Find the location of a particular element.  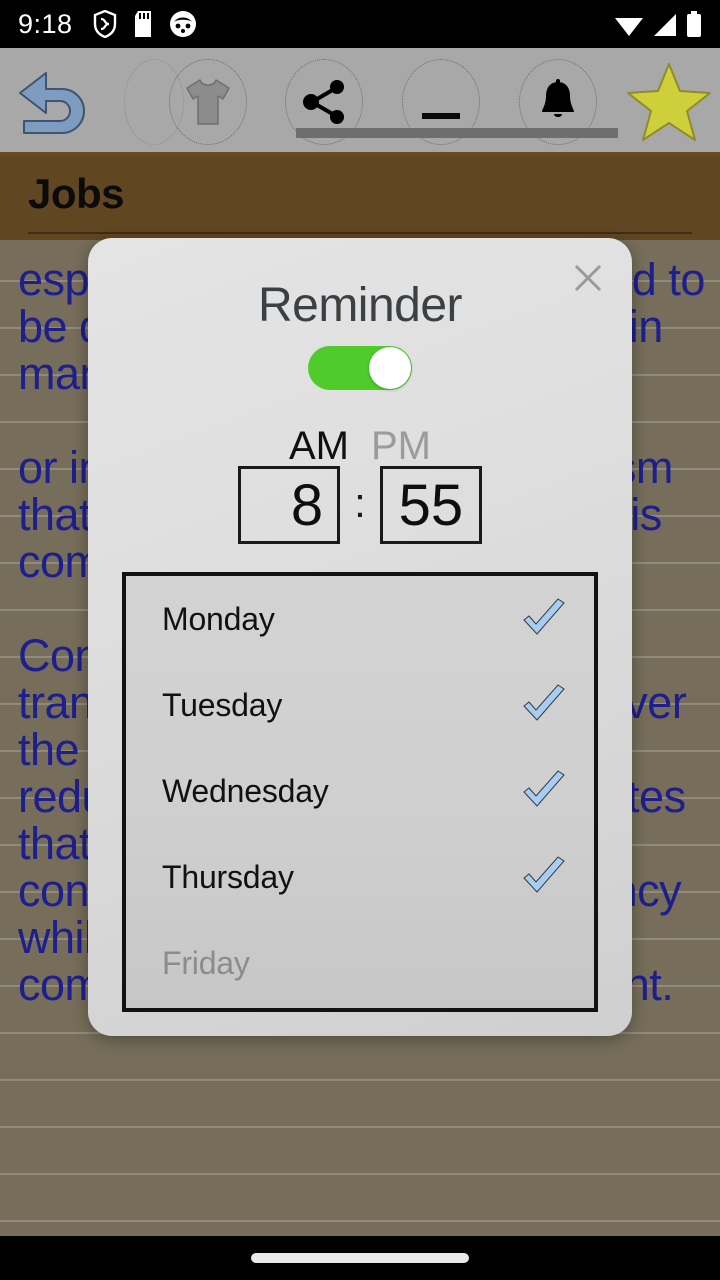

clothing-button-ring is located at coordinates (208, 102).